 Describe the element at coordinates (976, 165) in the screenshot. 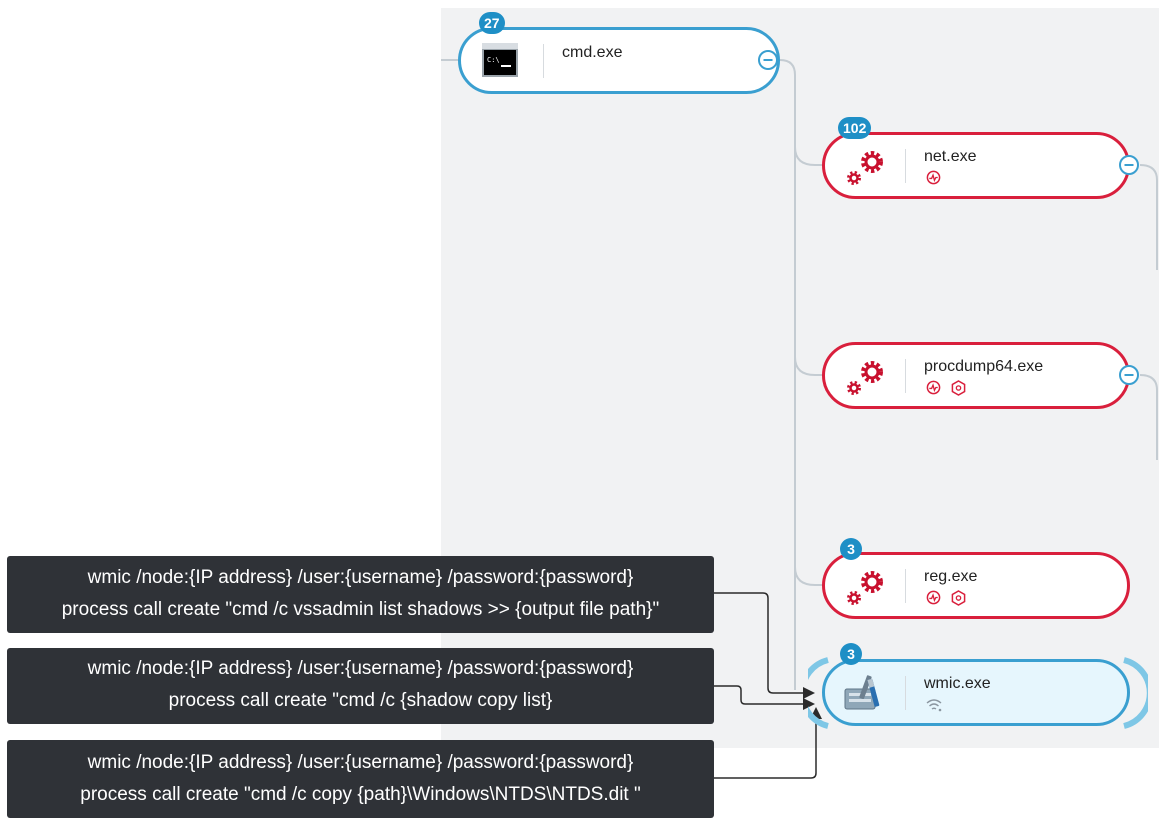

I see `process-node-net: net.exe` at that location.